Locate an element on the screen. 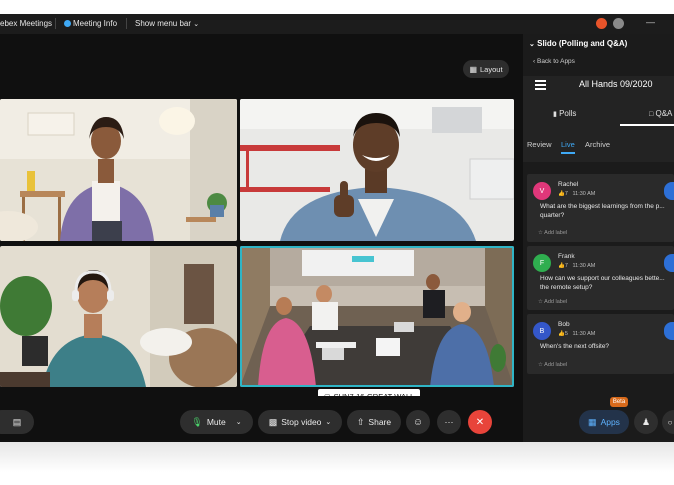 The height and width of the screenshot is (485, 674). stop-video-label: Stop video is located at coordinates (301, 422).